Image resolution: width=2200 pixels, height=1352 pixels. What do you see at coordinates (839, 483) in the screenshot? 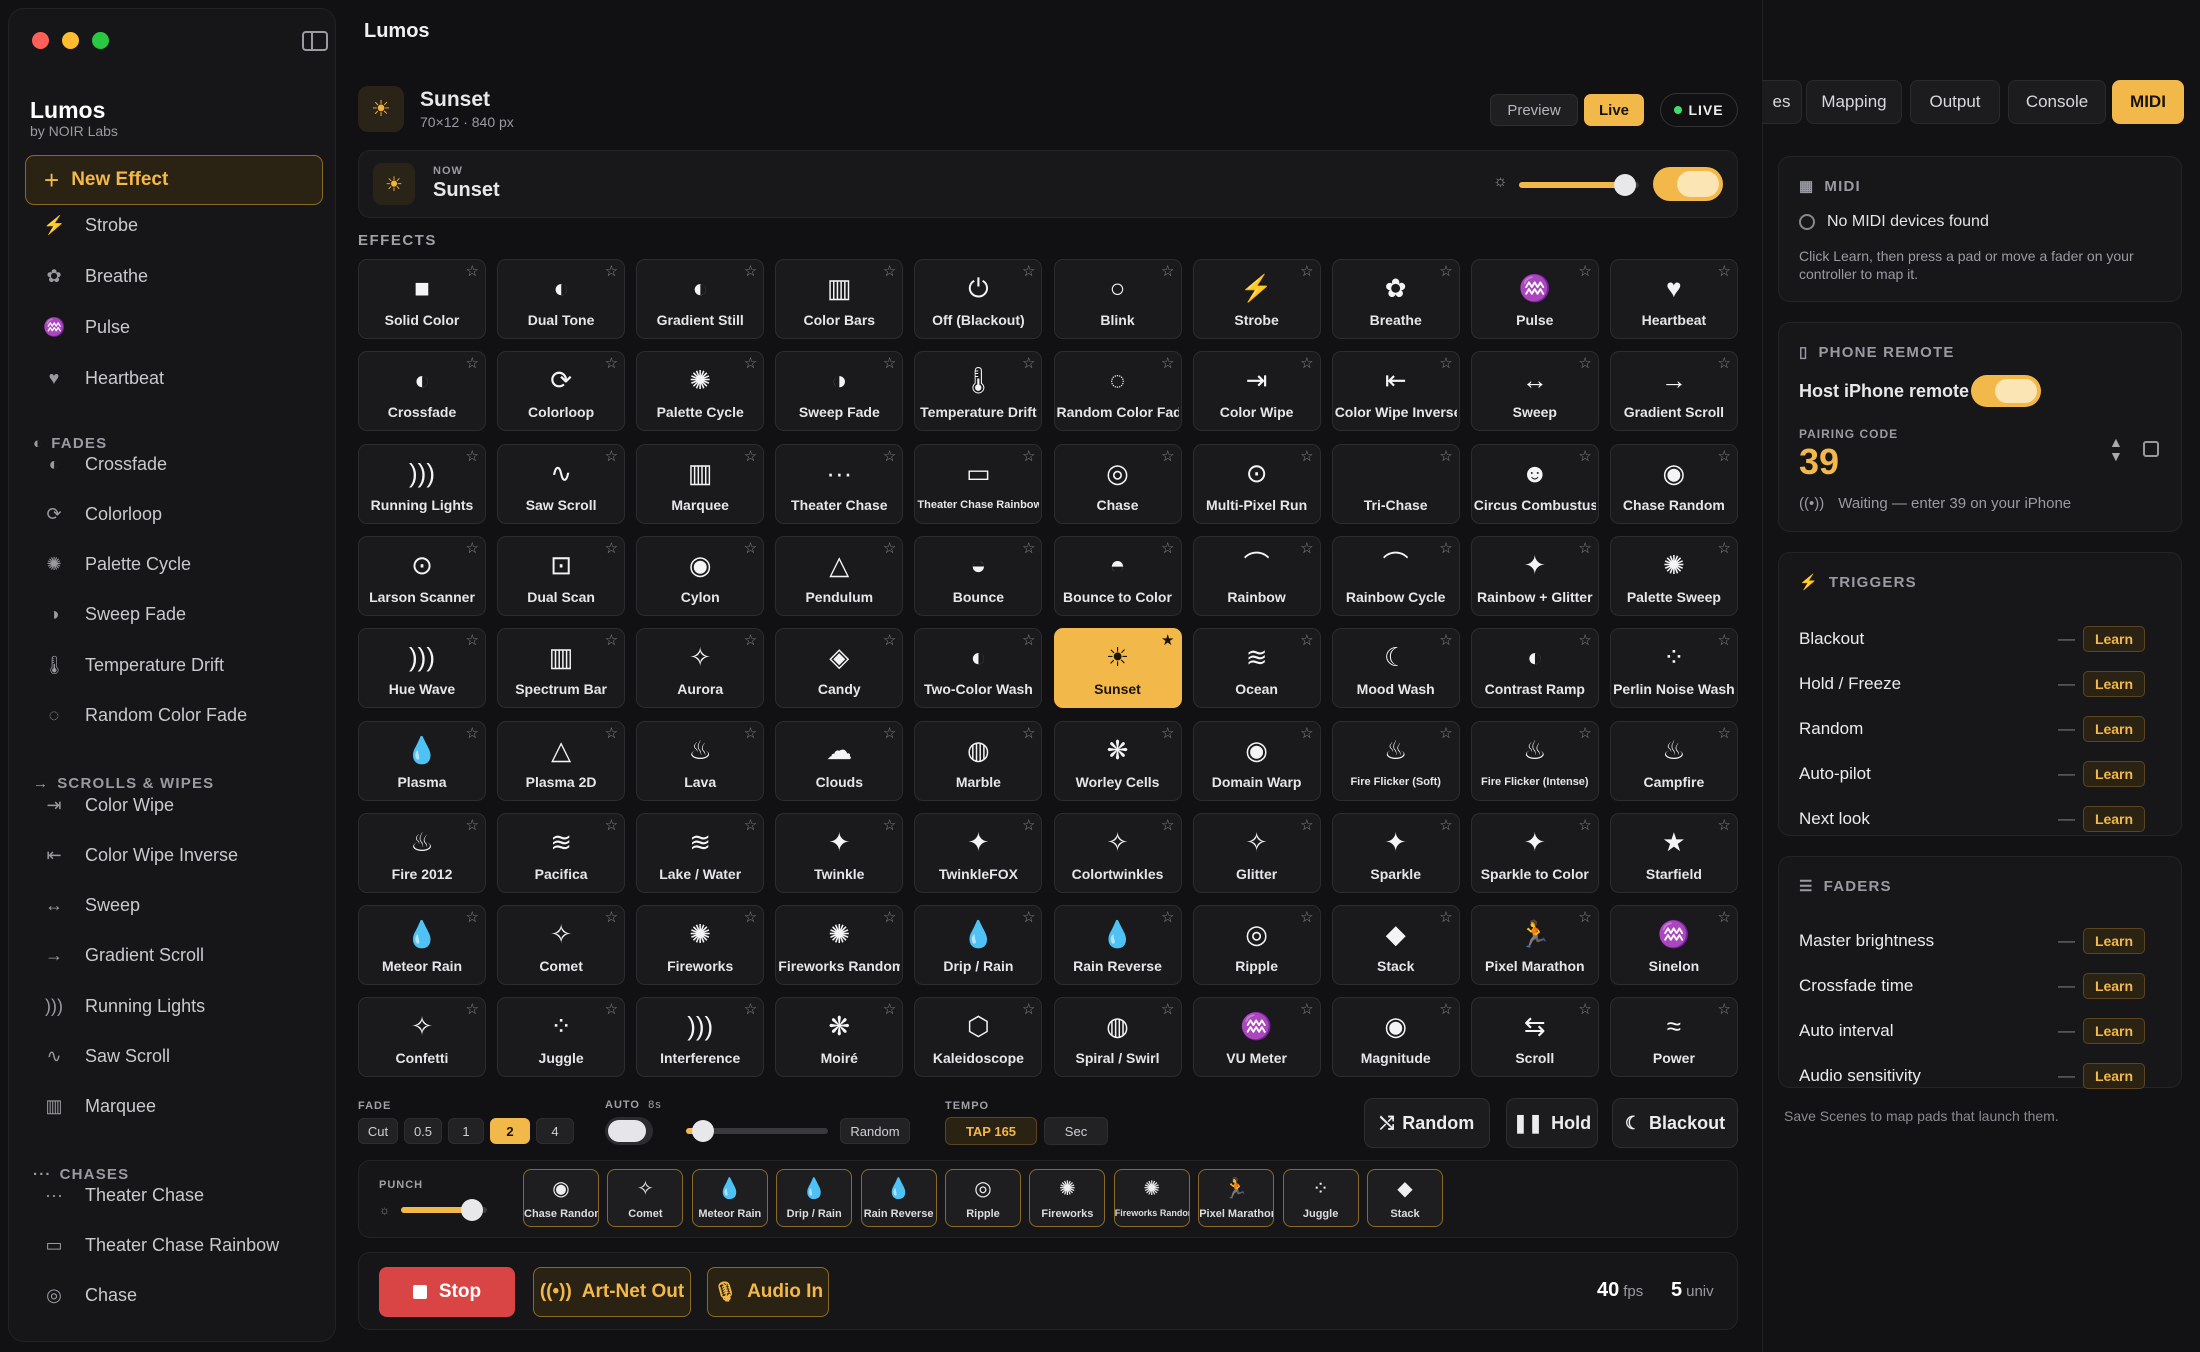
I see `effect-tile-theater-chase: ☆ ··· Theater Chase` at bounding box center [839, 483].